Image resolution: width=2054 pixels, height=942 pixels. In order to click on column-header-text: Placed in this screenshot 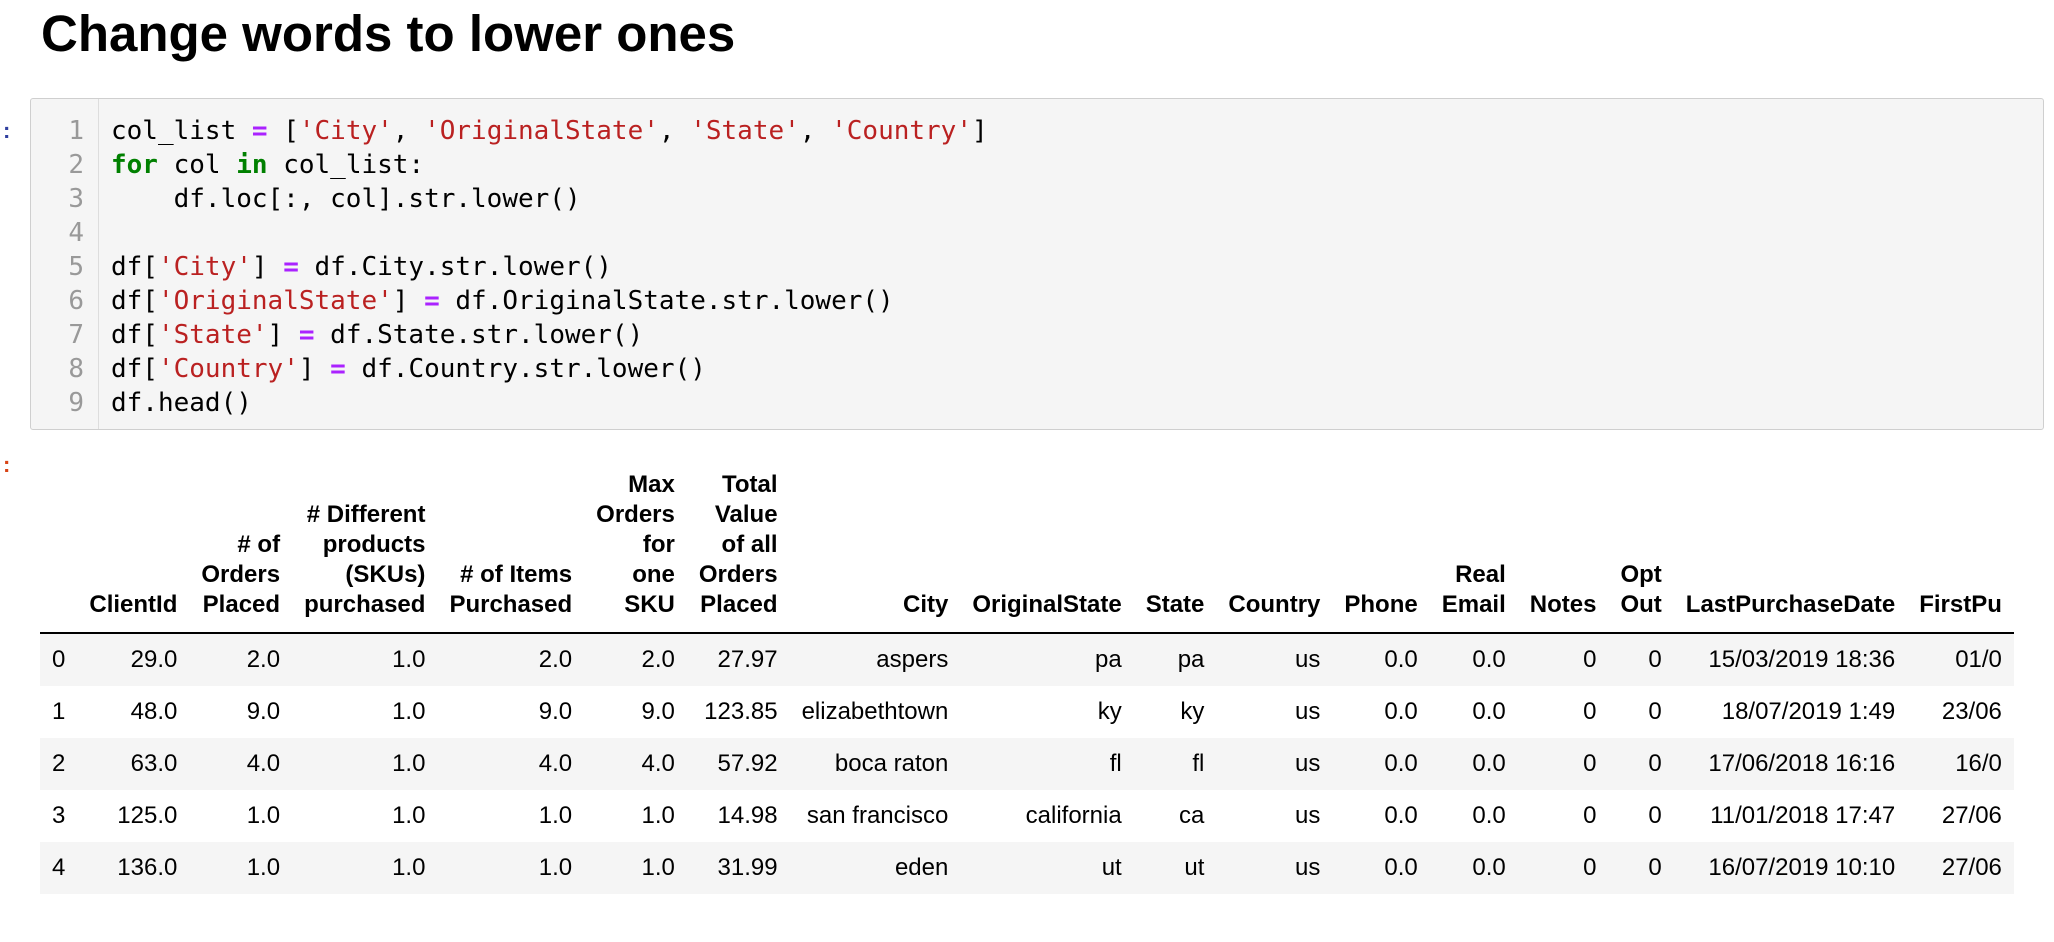, I will do `click(739, 604)`.